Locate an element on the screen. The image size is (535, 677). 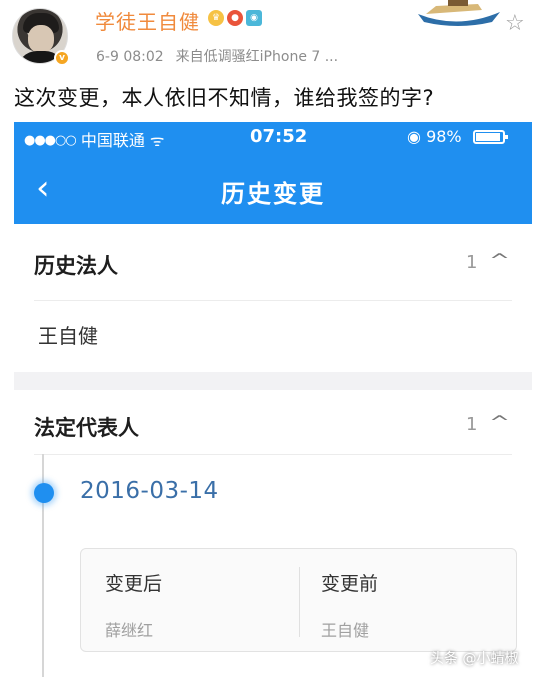
orientation-lock-icon: ◉ is located at coordinates (414, 136).